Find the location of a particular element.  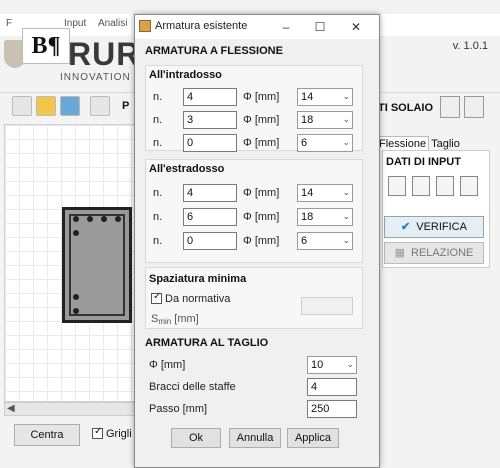

toolbar-label: P is located at coordinates (126, 106).